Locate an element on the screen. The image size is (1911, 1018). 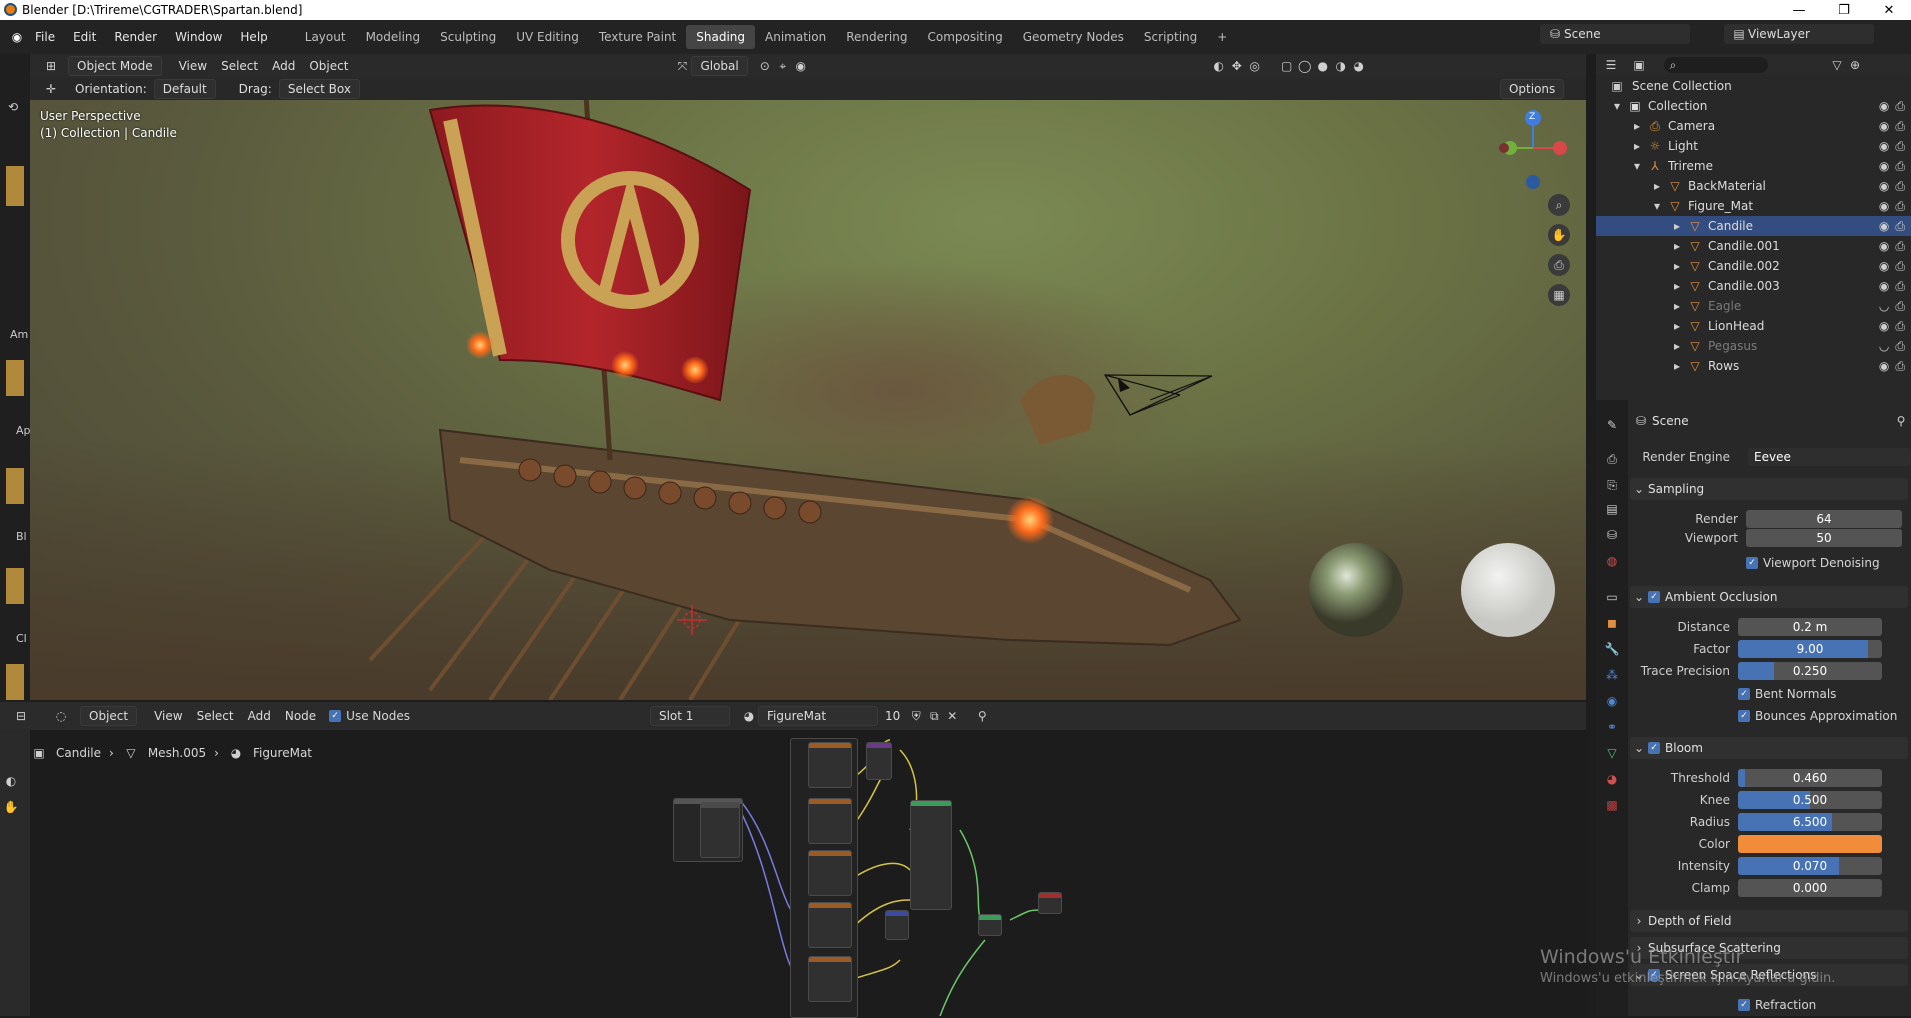
texture-tab-icon: ▩ is located at coordinates (1612, 805).